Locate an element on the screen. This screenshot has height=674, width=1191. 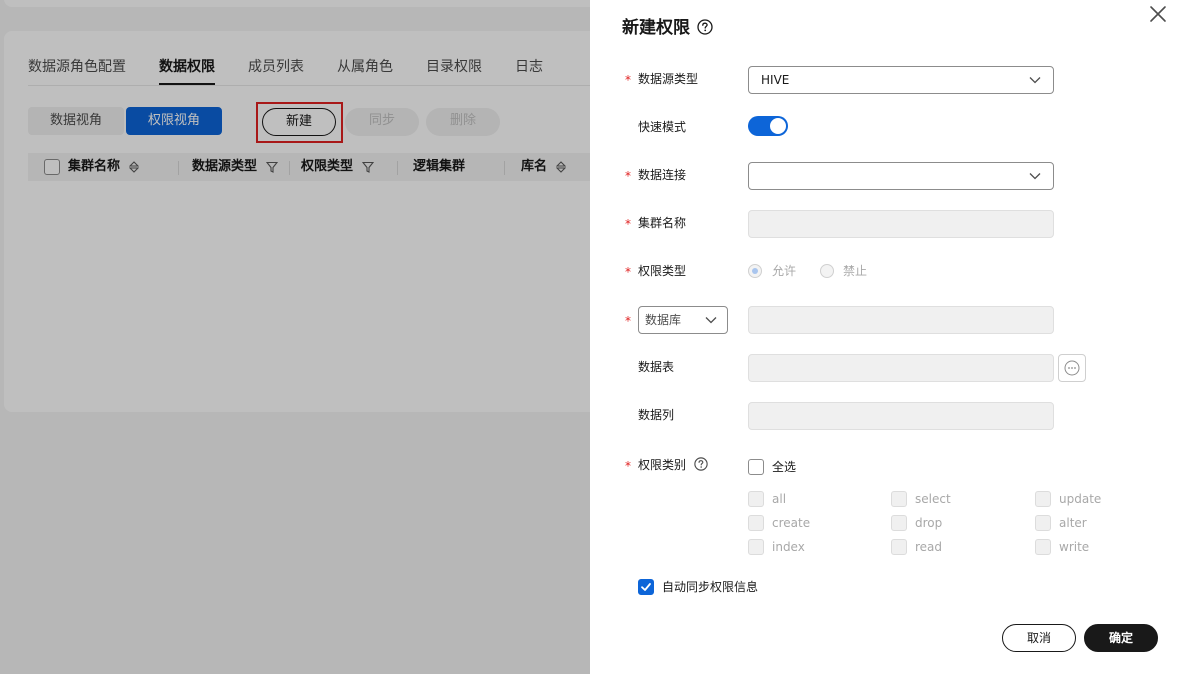
select-all-label: 全选 is located at coordinates (784, 467).